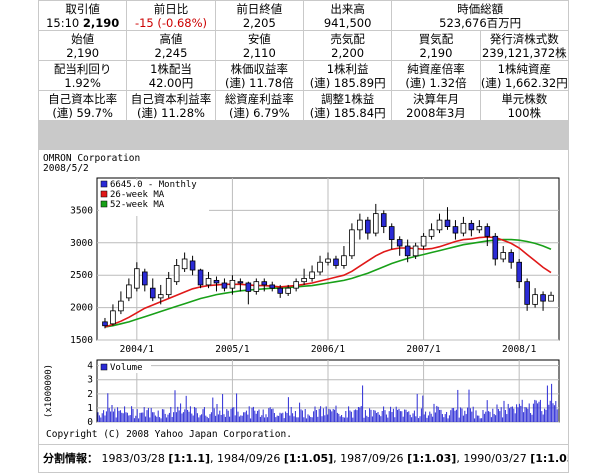 The height and width of the screenshot is (473, 611). Describe the element at coordinates (259, 8) in the screenshot. I see `quote-label: 前日終値` at that location.